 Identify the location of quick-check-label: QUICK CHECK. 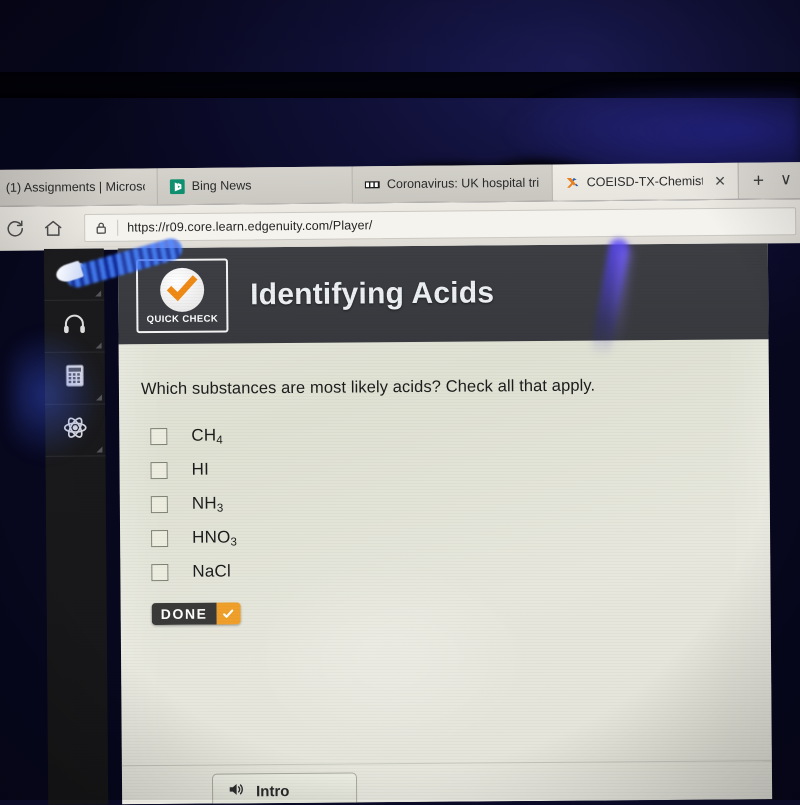
(182, 319).